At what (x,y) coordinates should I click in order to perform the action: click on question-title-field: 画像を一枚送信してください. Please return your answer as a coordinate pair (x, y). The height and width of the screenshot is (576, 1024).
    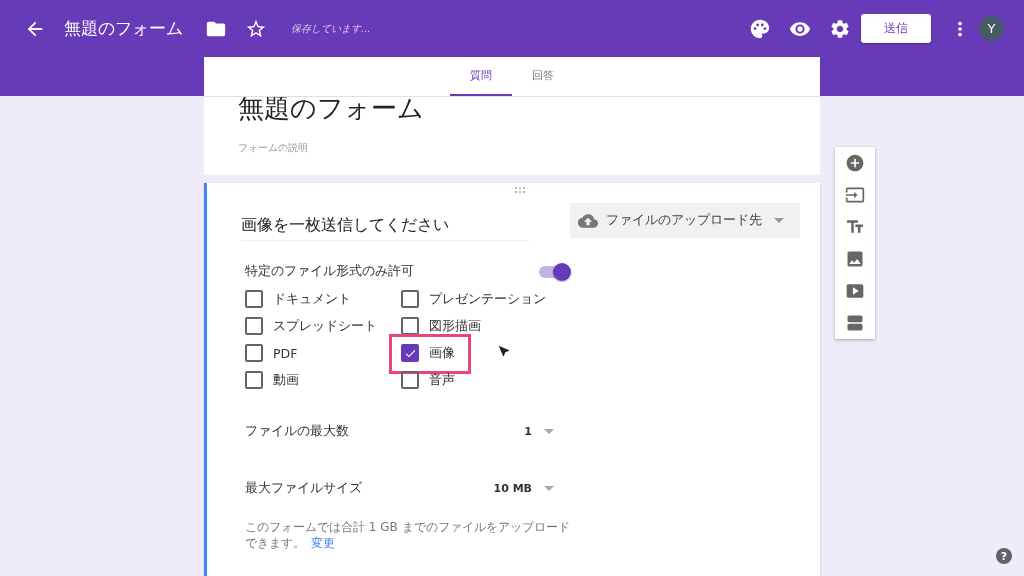
    Looking at the image, I should click on (385, 221).